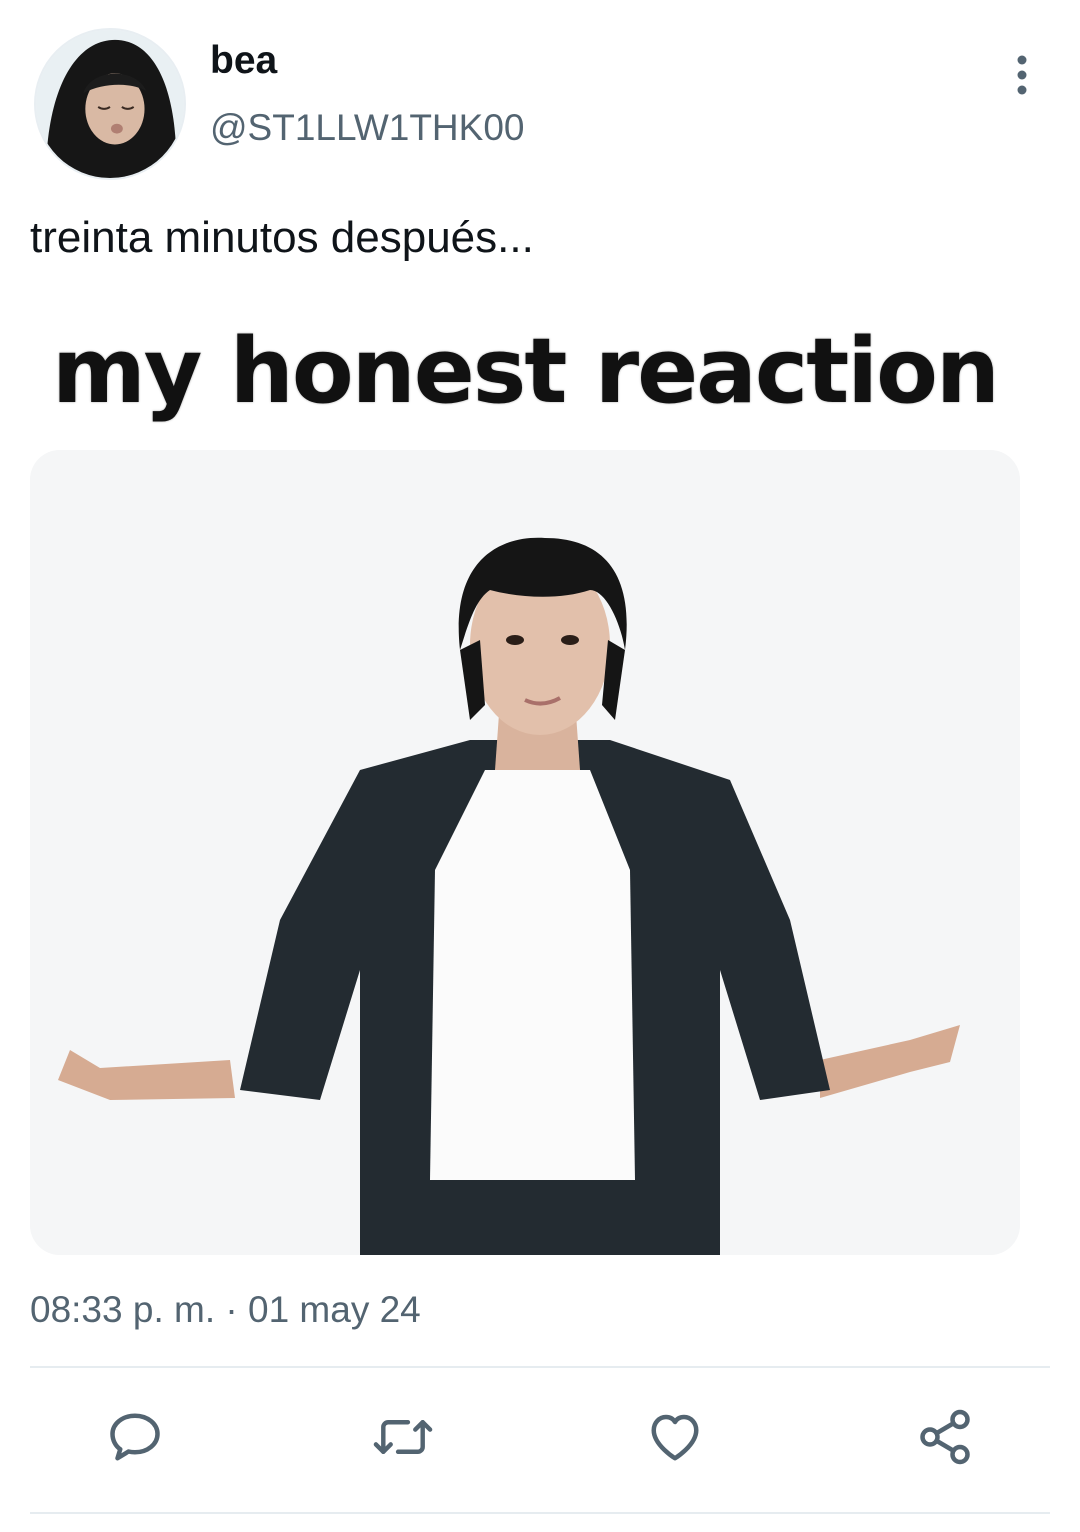 This screenshot has height=1532, width=1080. I want to click on divider-top, so click(540, 1367).